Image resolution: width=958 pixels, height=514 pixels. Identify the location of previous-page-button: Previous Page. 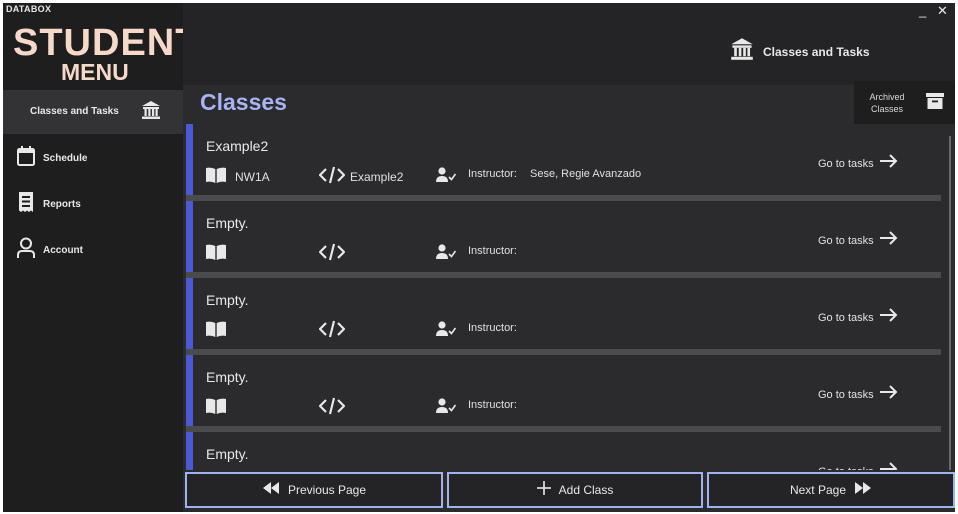
(314, 490).